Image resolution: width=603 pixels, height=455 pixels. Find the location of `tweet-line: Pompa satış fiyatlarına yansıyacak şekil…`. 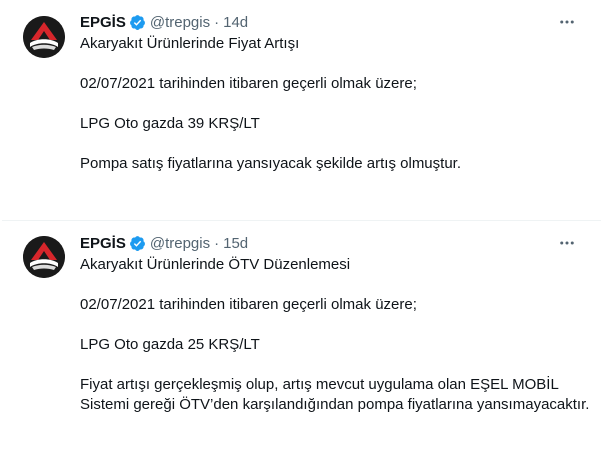

tweet-line: Pompa satış fiyatlarına yansıyacak şekil… is located at coordinates (270, 163).